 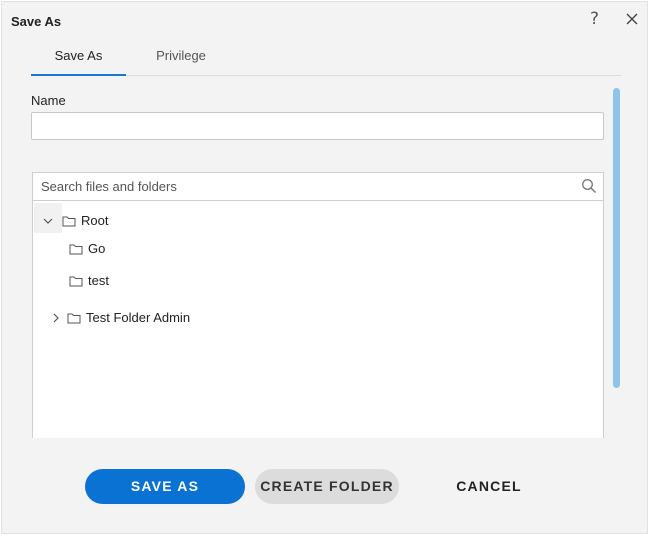 I want to click on tree-item-label: test, so click(x=98, y=280).